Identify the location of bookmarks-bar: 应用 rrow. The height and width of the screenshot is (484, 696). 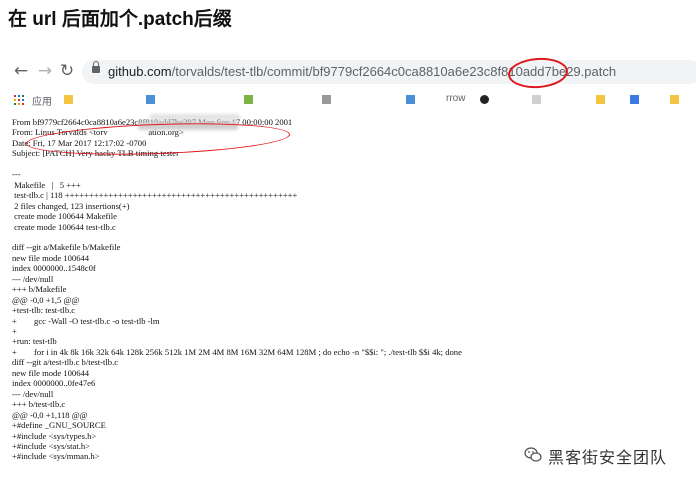
(348, 101).